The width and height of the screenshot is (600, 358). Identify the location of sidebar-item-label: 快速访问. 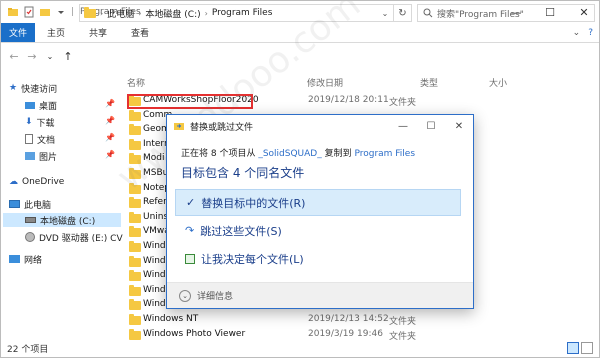
(39, 89).